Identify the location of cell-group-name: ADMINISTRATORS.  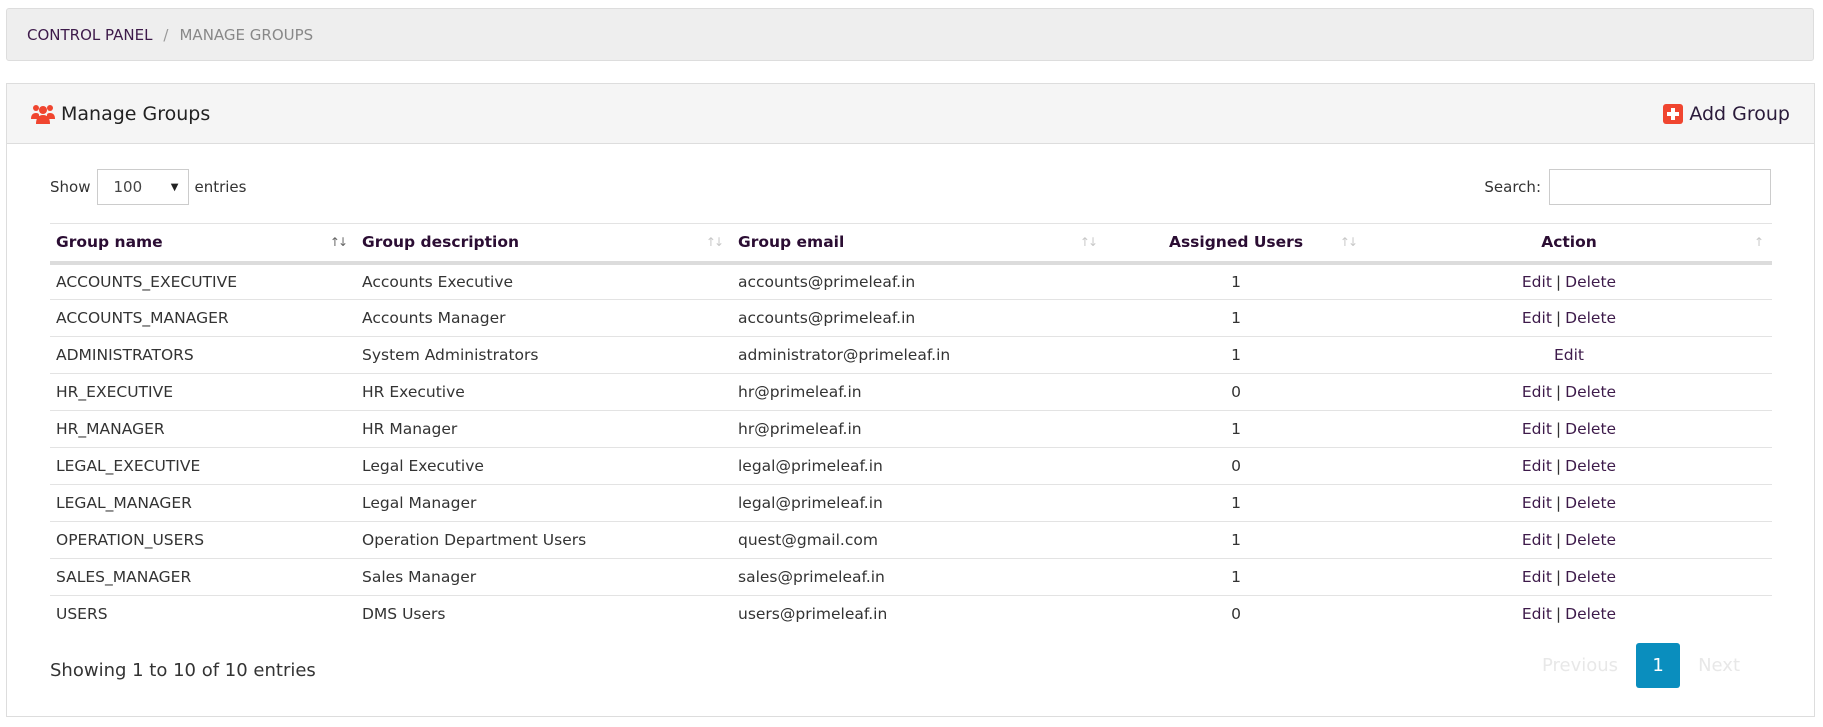
(203, 355).